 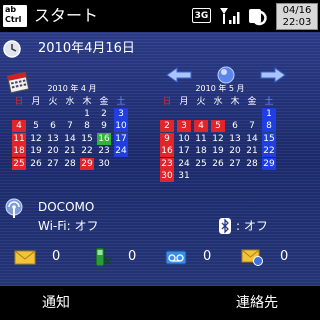 I want to click on clock-time: 22:03, so click(x=297, y=22).